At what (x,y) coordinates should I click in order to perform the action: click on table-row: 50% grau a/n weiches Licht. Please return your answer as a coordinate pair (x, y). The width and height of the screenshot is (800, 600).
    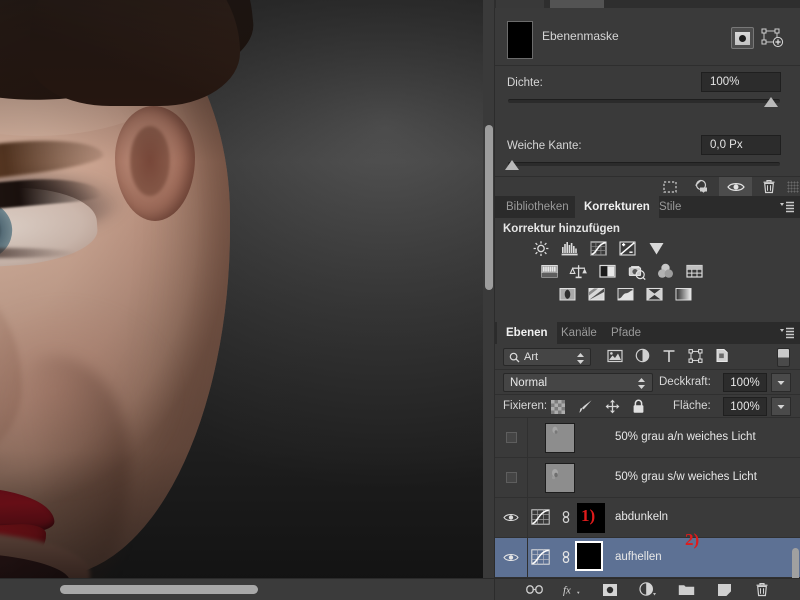
    Looking at the image, I should click on (647, 438).